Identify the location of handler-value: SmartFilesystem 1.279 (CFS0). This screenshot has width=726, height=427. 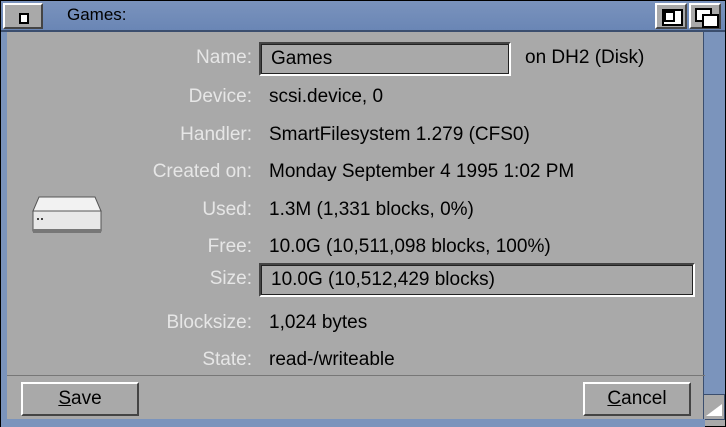
(399, 134).